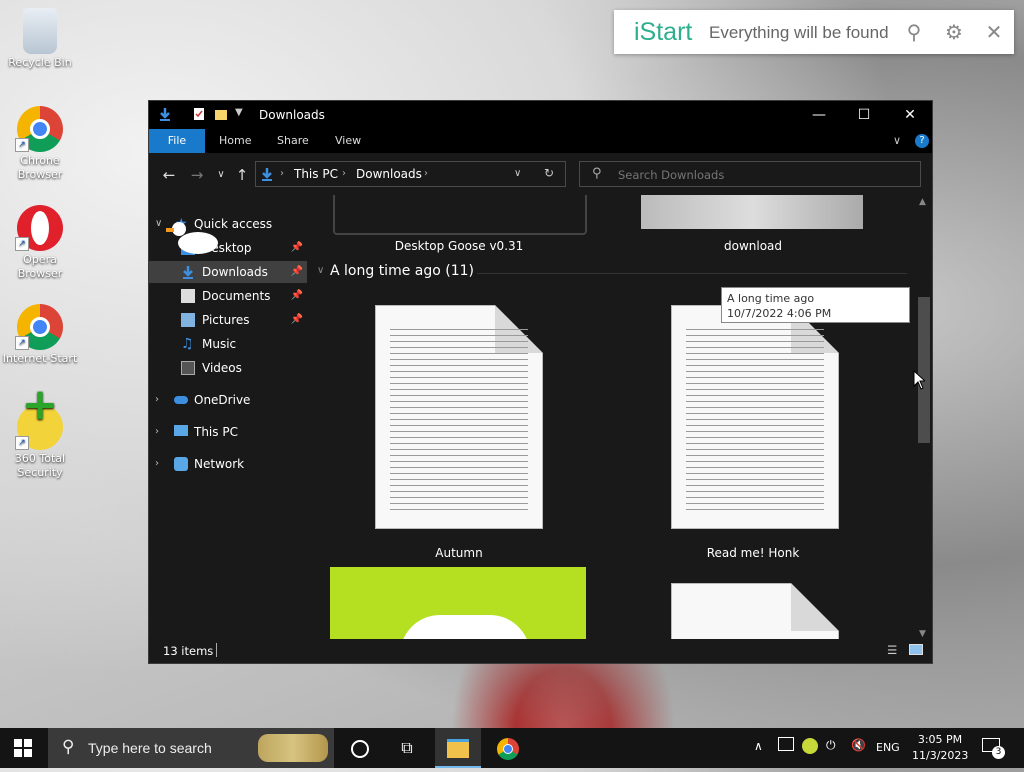 The image size is (1024, 772). I want to click on image-thumbnail, so click(458, 604).